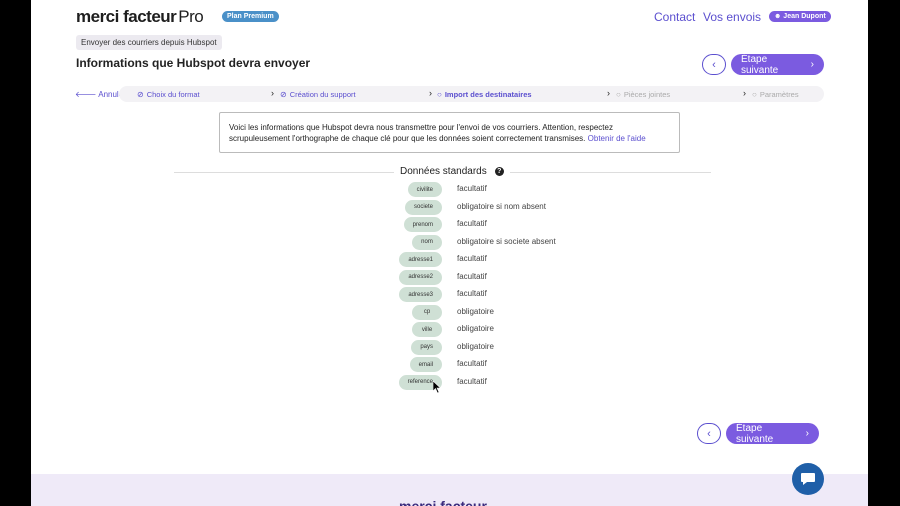 Image resolution: width=900 pixels, height=506 pixels. I want to click on step-import-des-destinataires: ○ Import des destinataires, so click(484, 94).